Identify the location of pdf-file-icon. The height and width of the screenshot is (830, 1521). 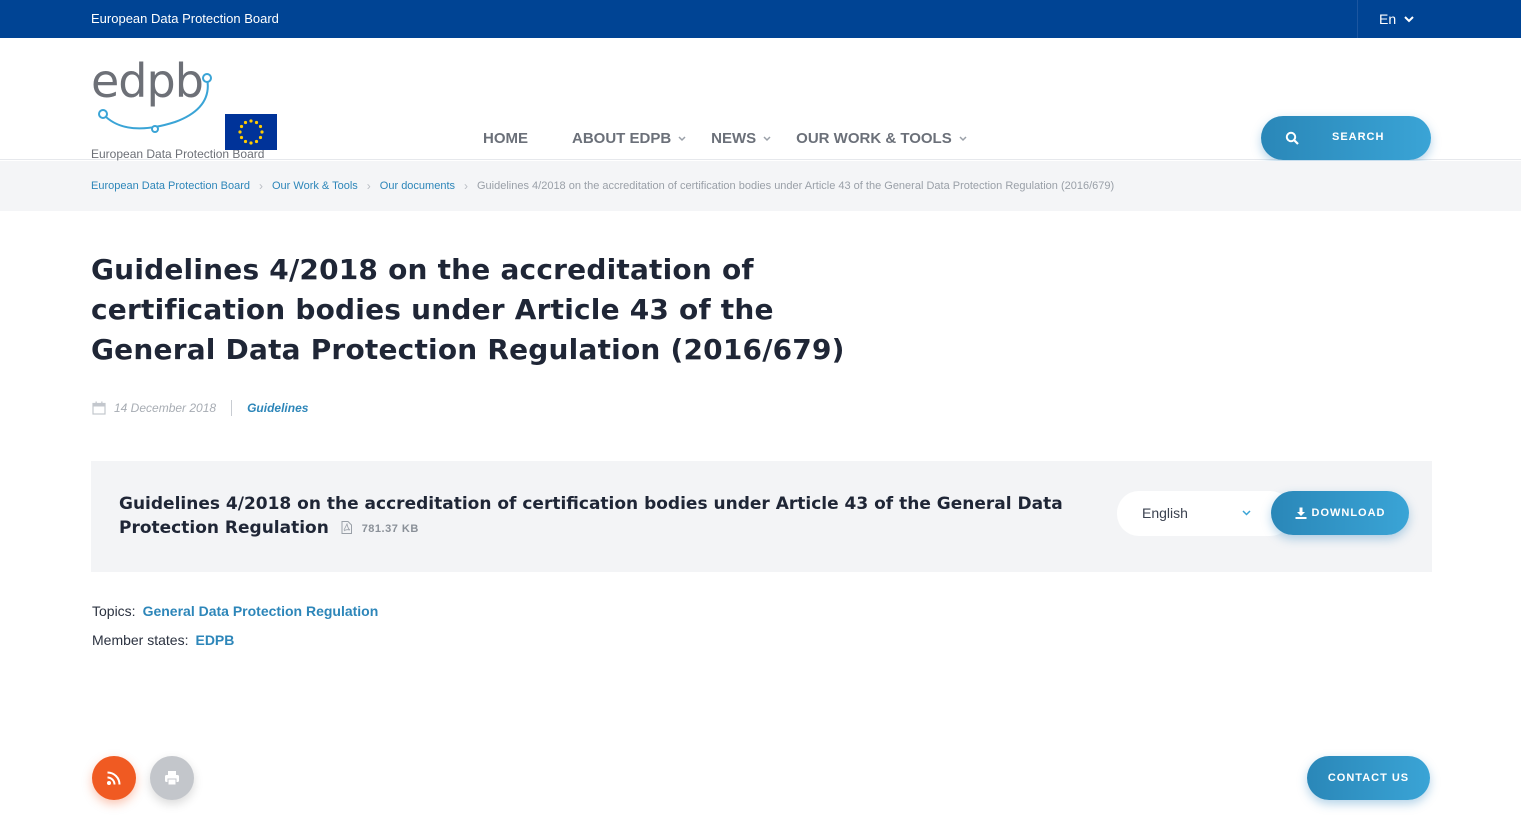
(346, 527).